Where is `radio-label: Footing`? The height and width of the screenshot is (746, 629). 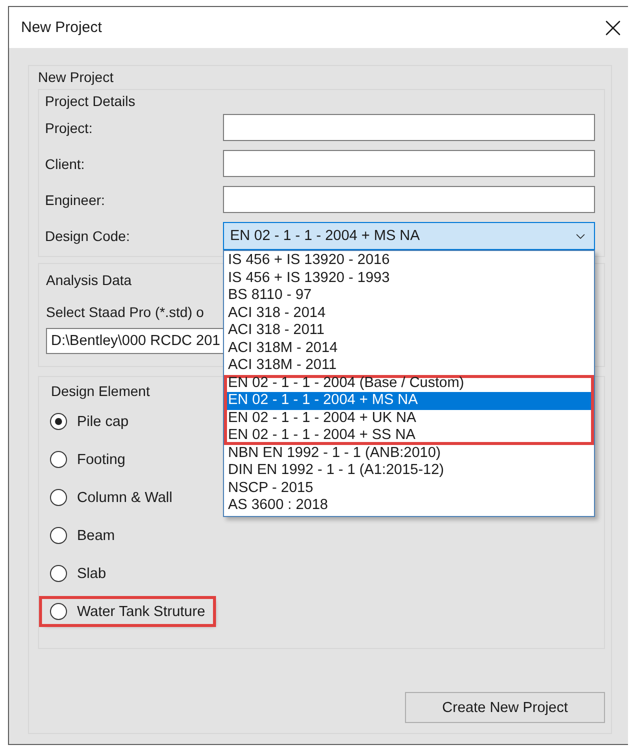
radio-label: Footing is located at coordinates (101, 460).